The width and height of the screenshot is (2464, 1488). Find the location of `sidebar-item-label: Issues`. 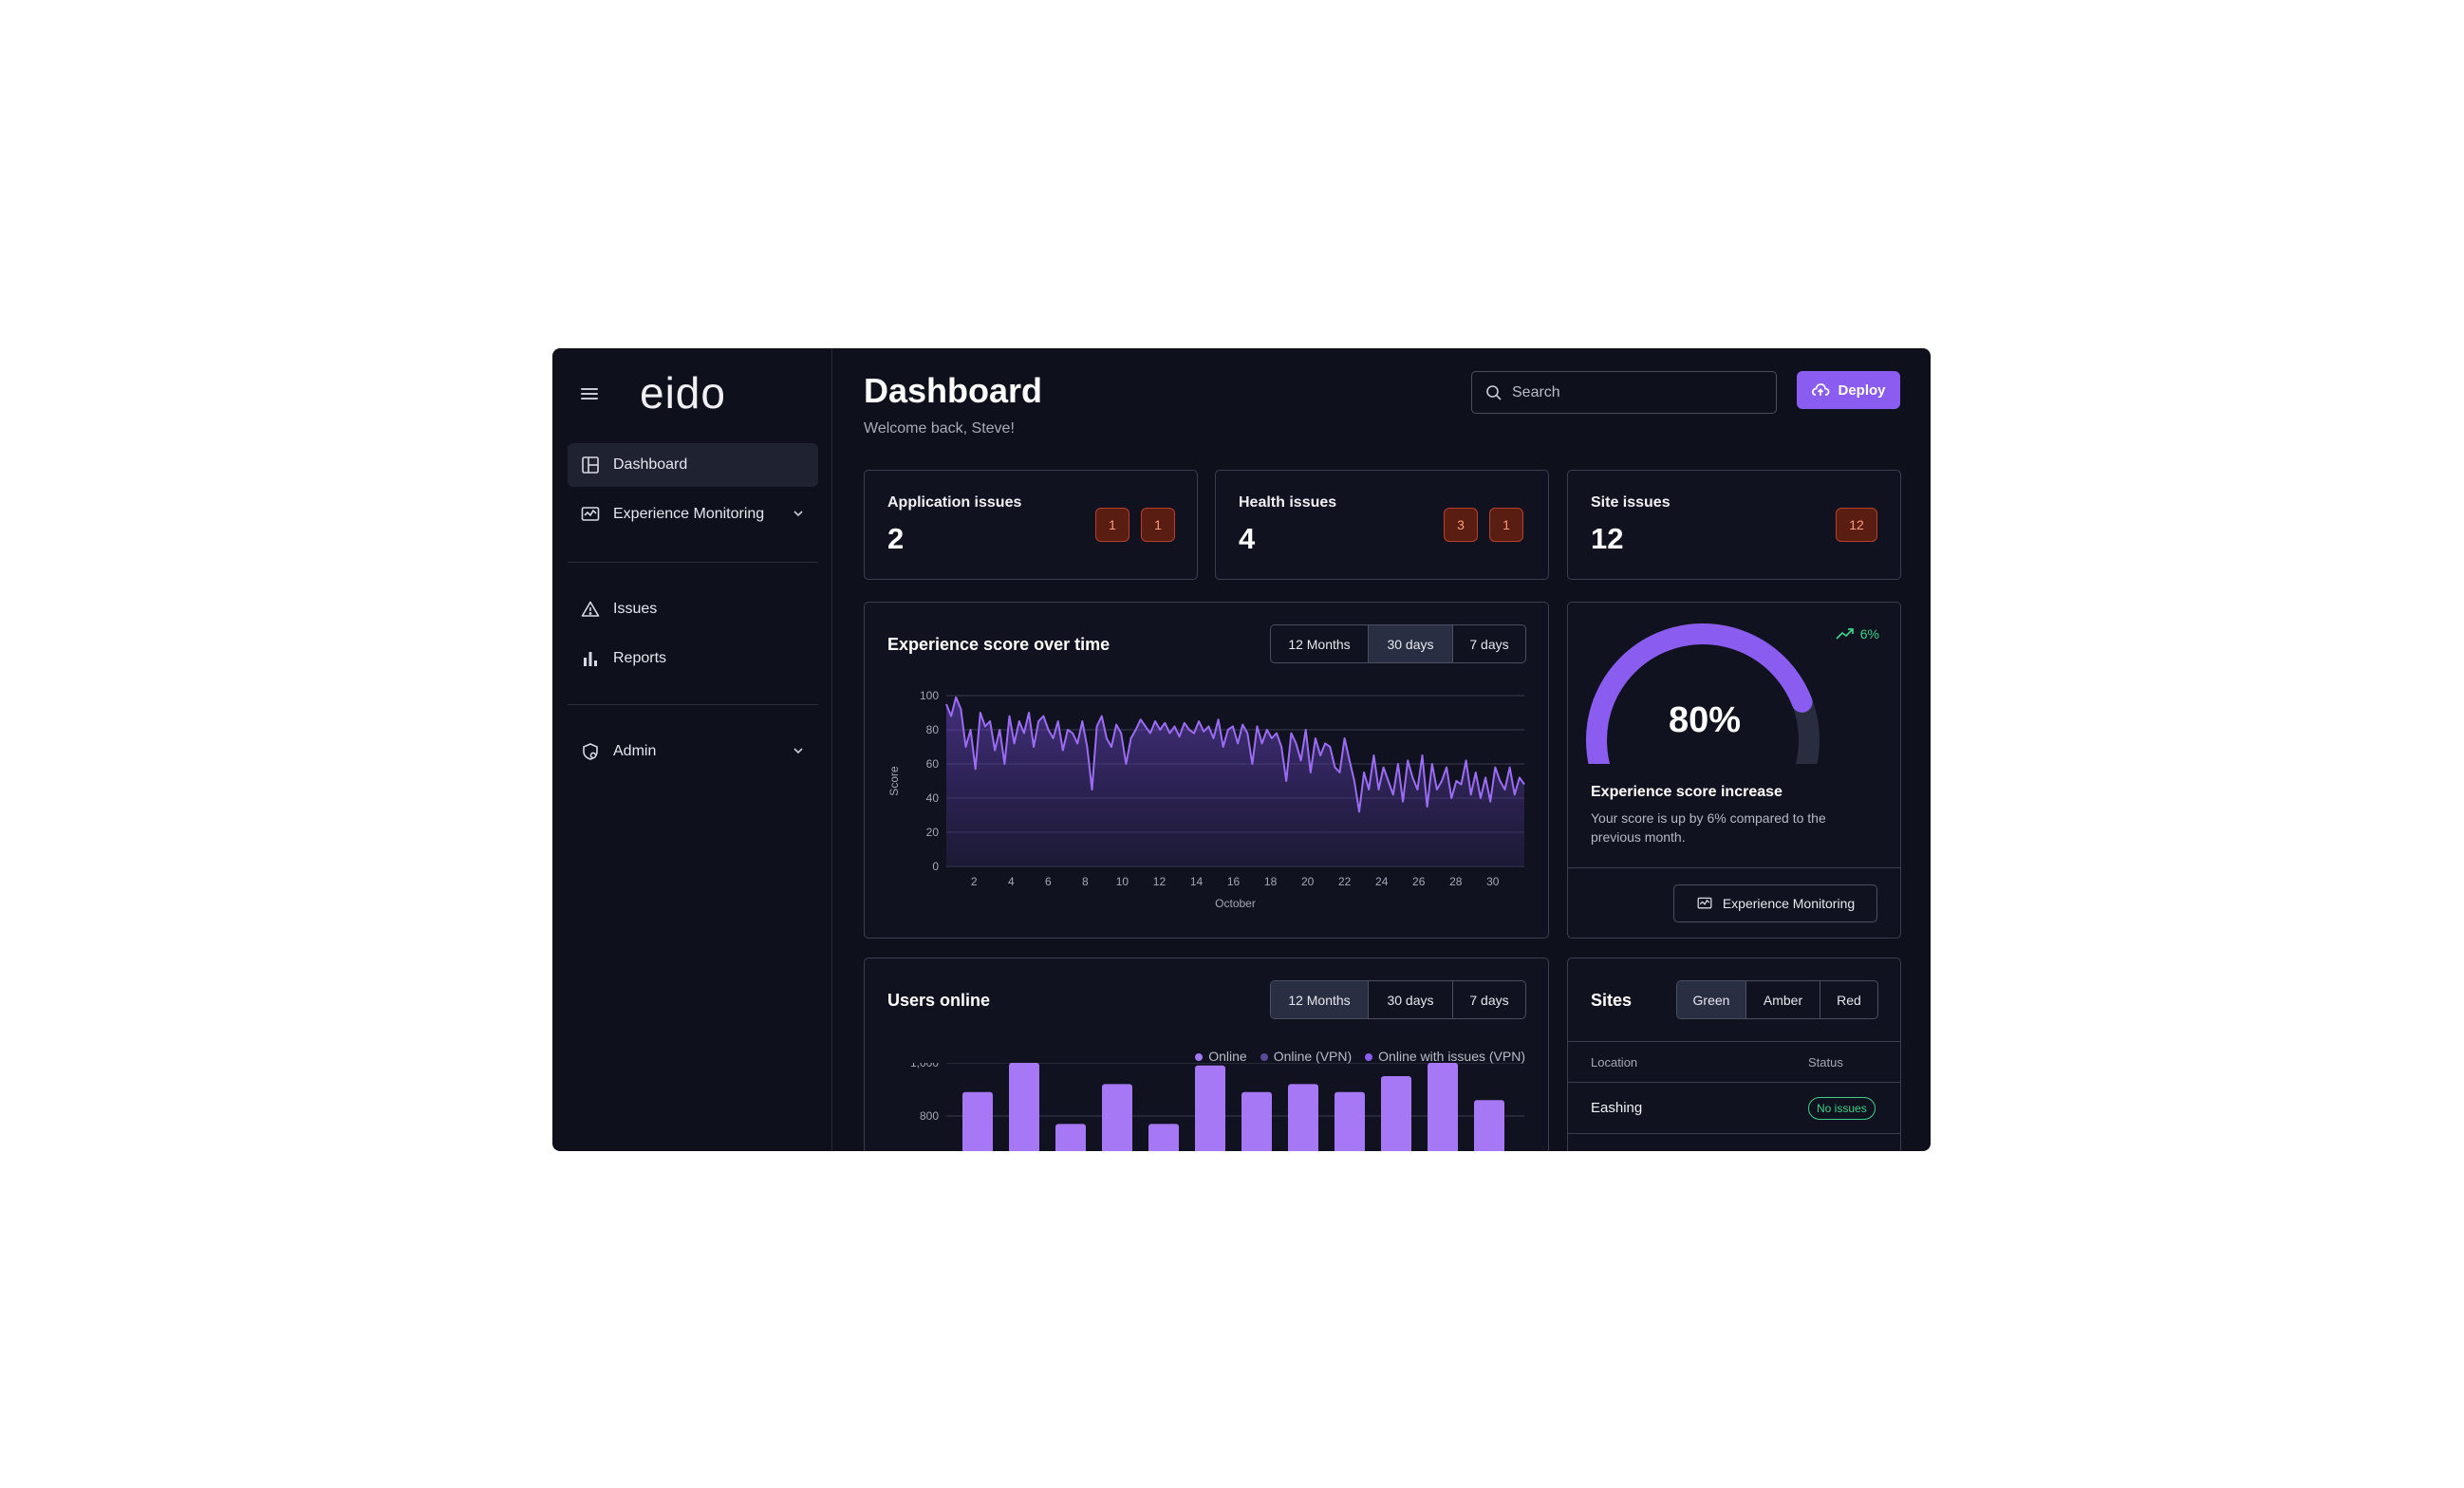

sidebar-item-label: Issues is located at coordinates (635, 609).